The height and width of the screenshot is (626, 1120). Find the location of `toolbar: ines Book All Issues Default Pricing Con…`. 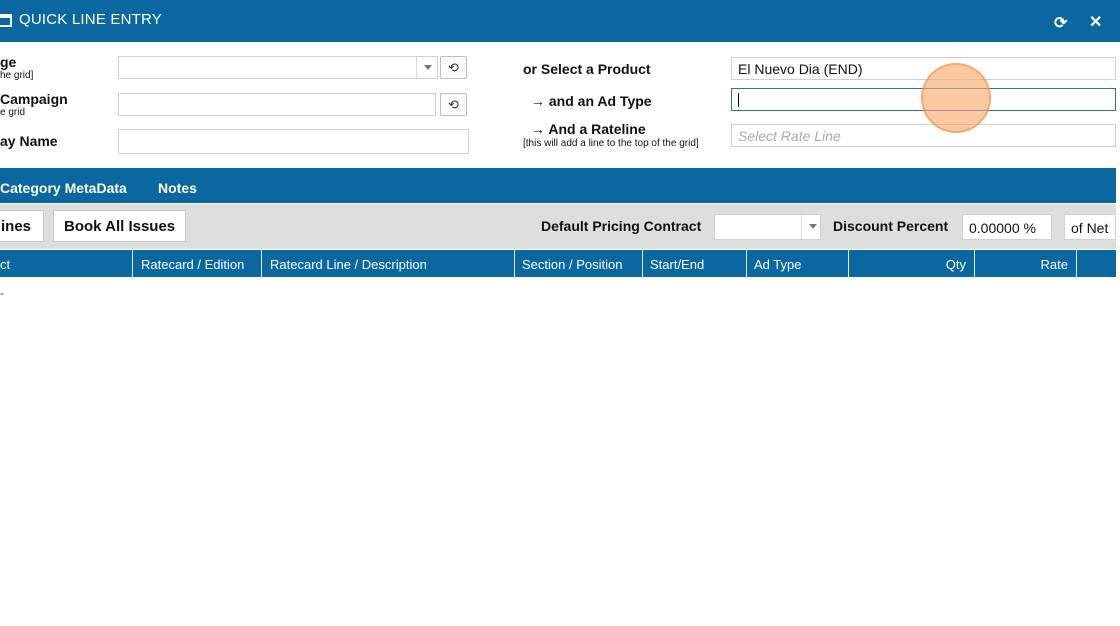

toolbar: ines Book All Issues Default Pricing Con… is located at coordinates (558, 226).